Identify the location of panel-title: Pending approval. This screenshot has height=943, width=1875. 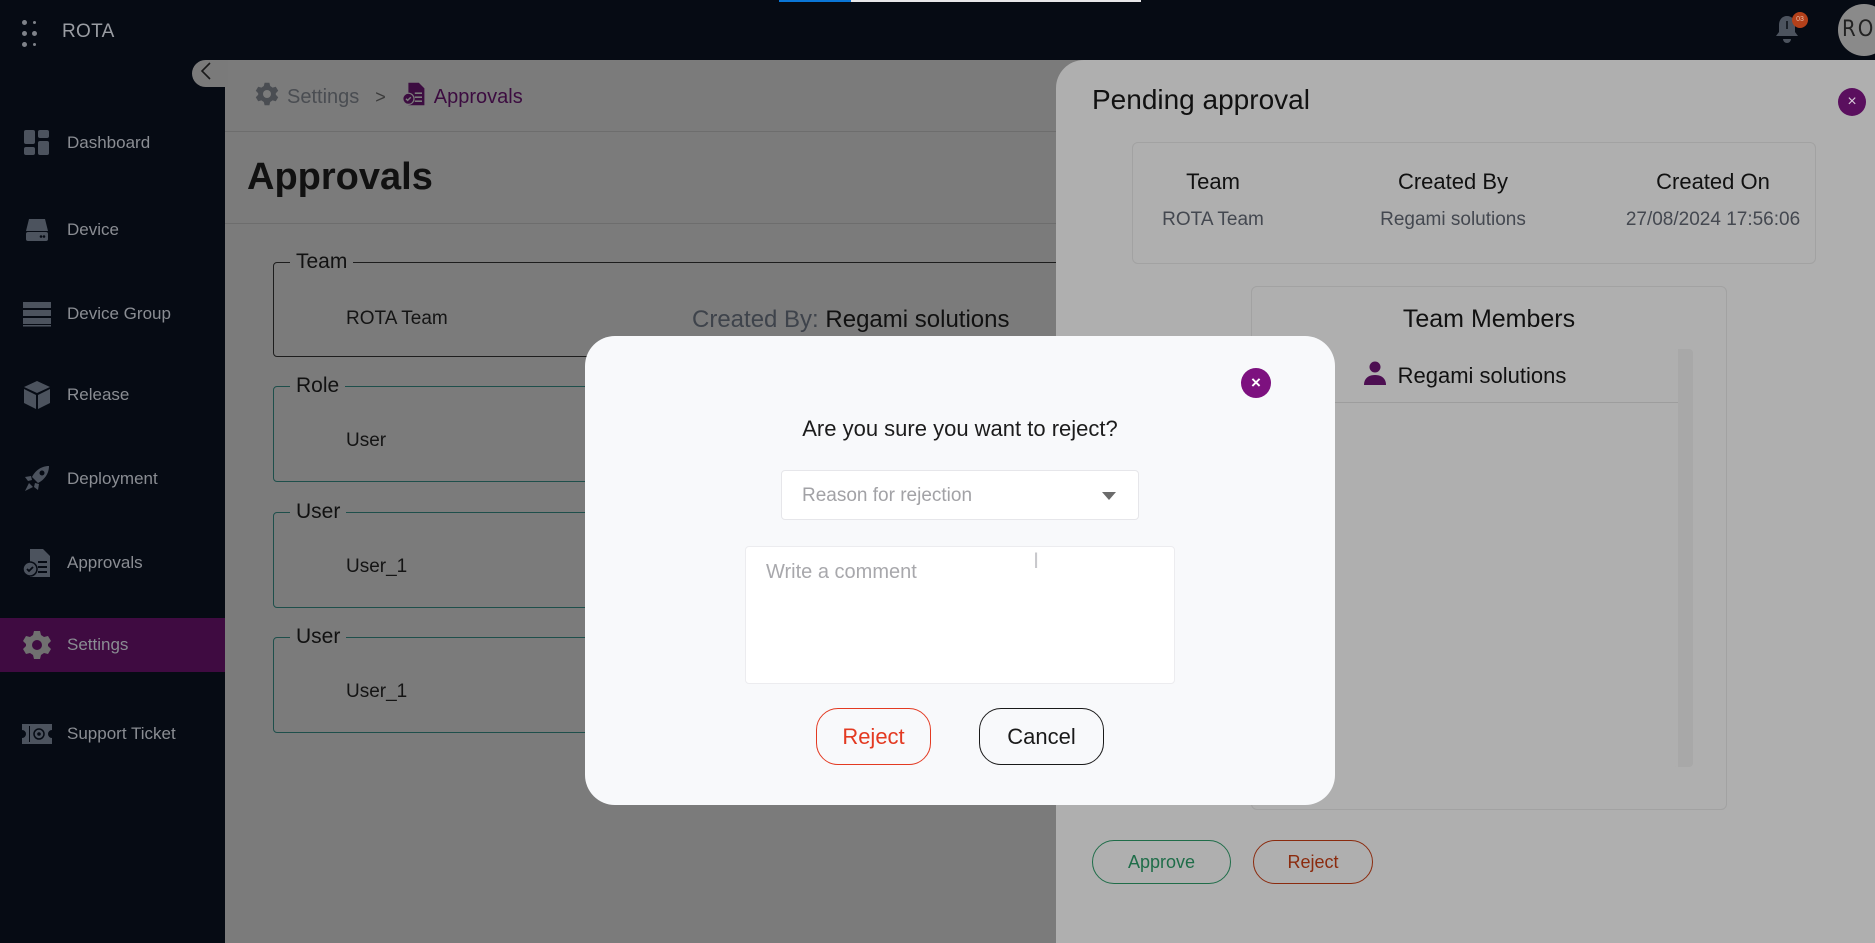
(1201, 99).